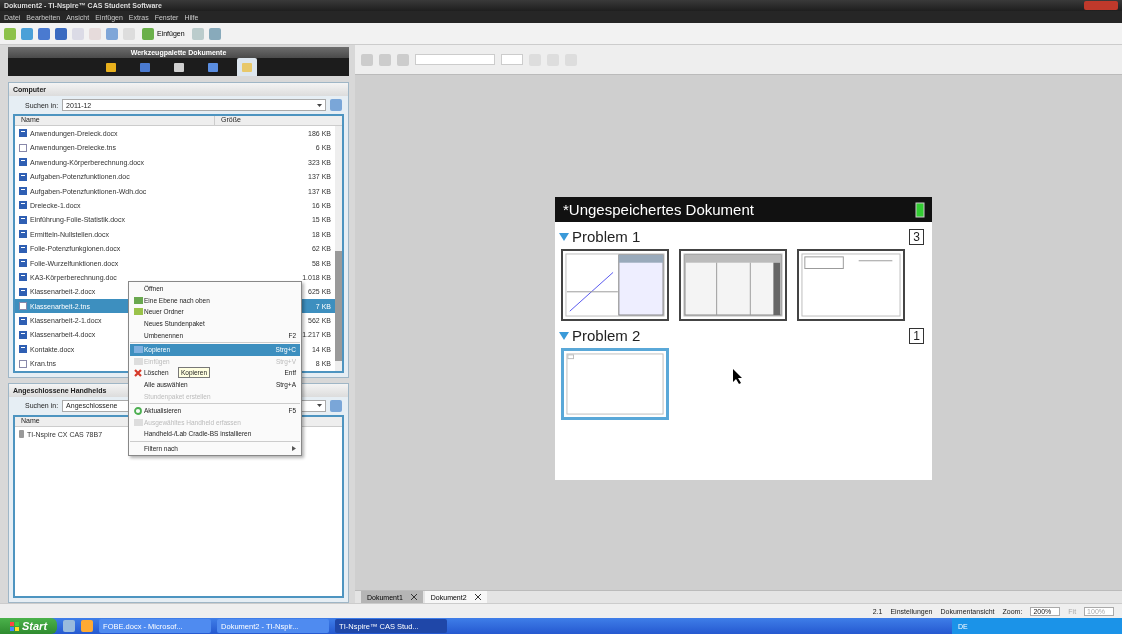 The image size is (1122, 634). What do you see at coordinates (600, 335) in the screenshot?
I see `problem-header: Problem 2` at bounding box center [600, 335].